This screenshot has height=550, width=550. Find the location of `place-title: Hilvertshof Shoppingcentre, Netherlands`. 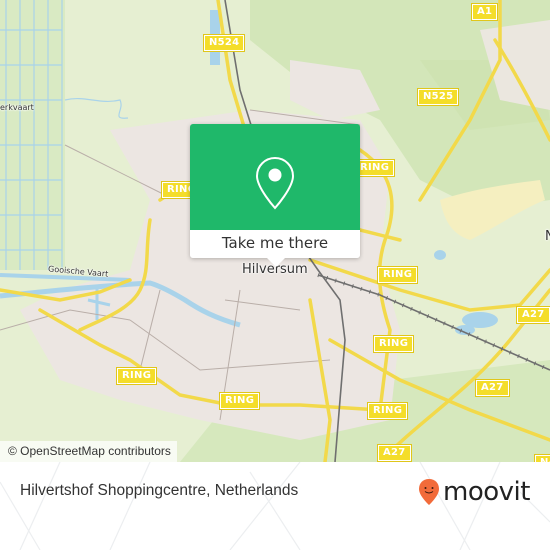

place-title: Hilvertshof Shoppingcentre, Netherlands is located at coordinates (159, 490).